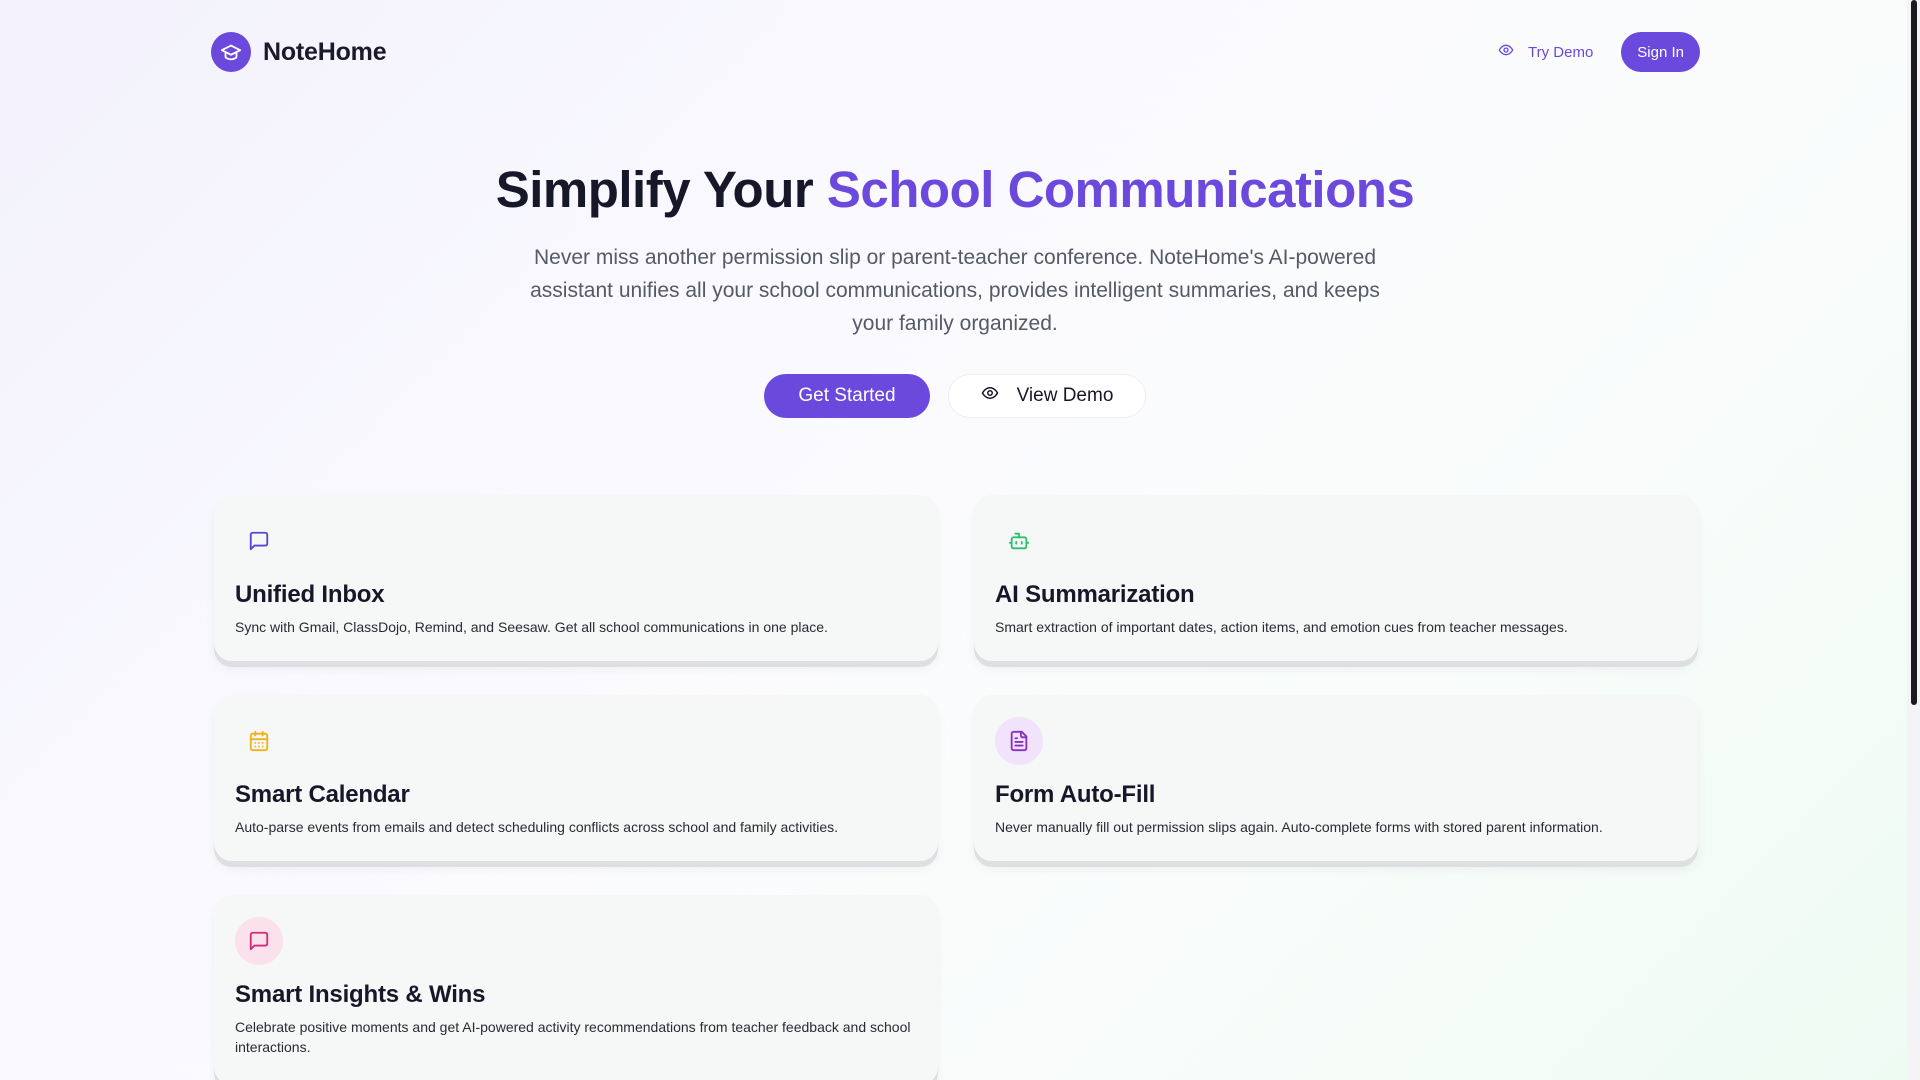 Image resolution: width=1920 pixels, height=1080 pixels. Describe the element at coordinates (1914, 352) in the screenshot. I see `scrollbar-thumb` at that location.